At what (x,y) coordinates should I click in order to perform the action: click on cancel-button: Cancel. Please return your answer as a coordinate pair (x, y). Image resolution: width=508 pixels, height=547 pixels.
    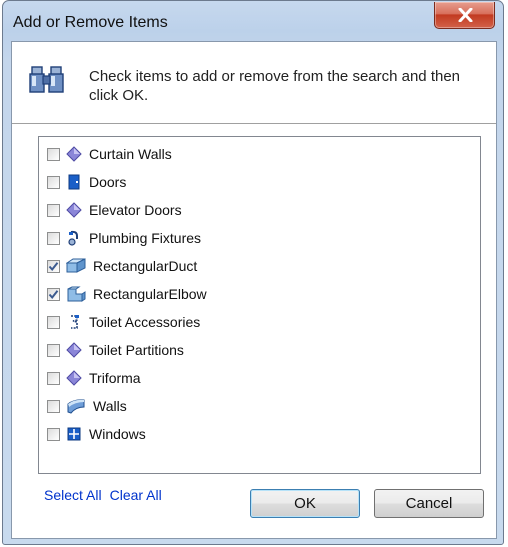
    Looking at the image, I should click on (429, 503).